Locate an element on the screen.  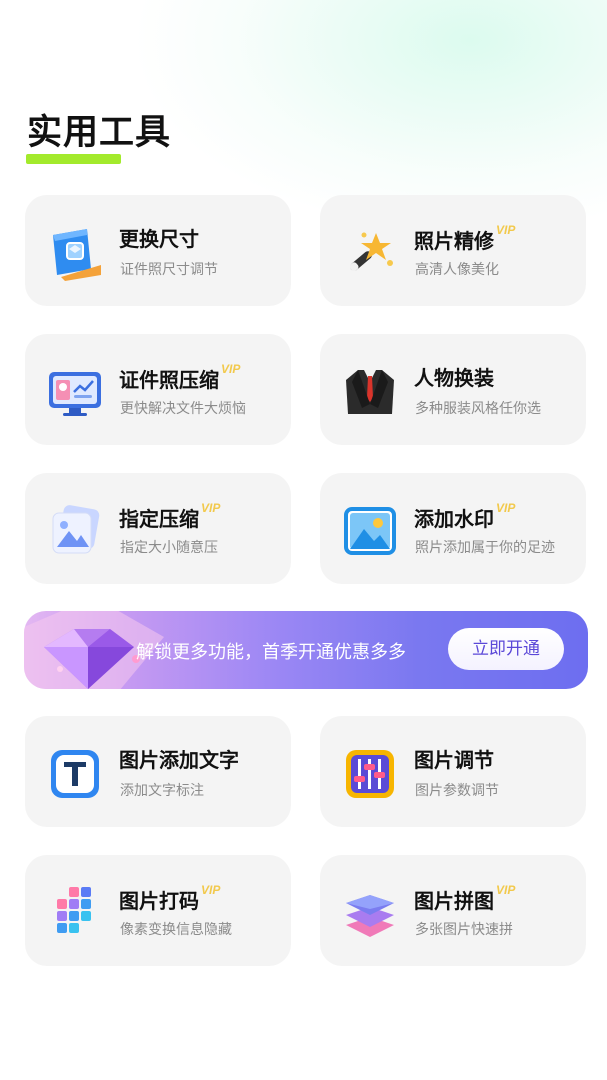
tool-name: 指定压缩 VIP is located at coordinates (170, 516).